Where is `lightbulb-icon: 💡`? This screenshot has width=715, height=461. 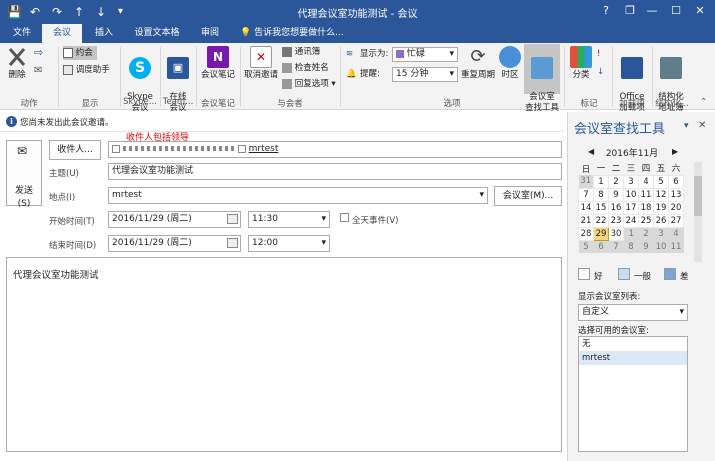 lightbulb-icon: 💡 is located at coordinates (246, 33).